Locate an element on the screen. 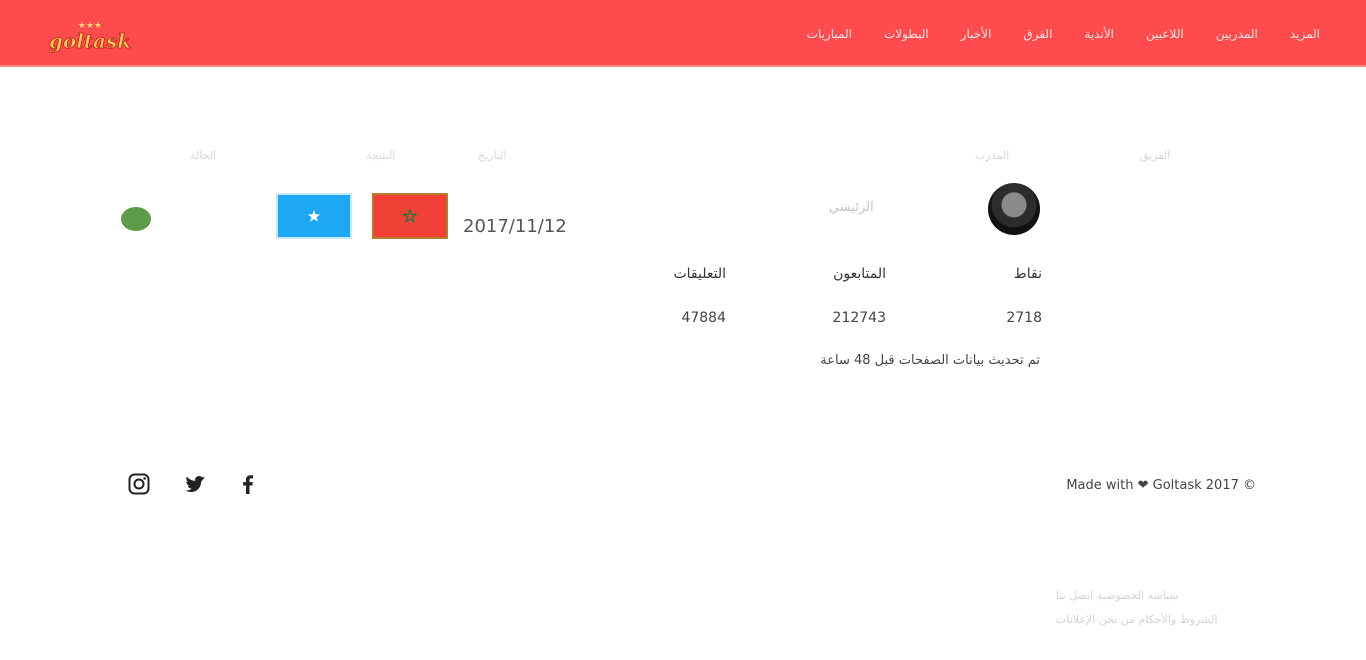 The height and width of the screenshot is (660, 1366). nav-item-clubs: الأندية is located at coordinates (1099, 34).